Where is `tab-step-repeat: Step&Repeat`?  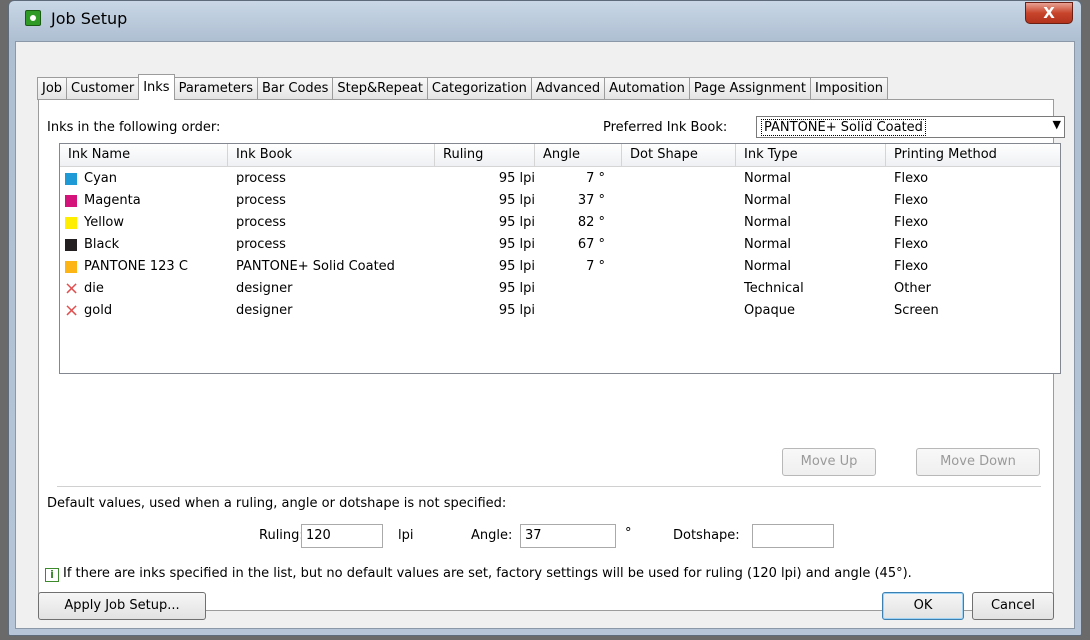
tab-step-repeat: Step&Repeat is located at coordinates (380, 88).